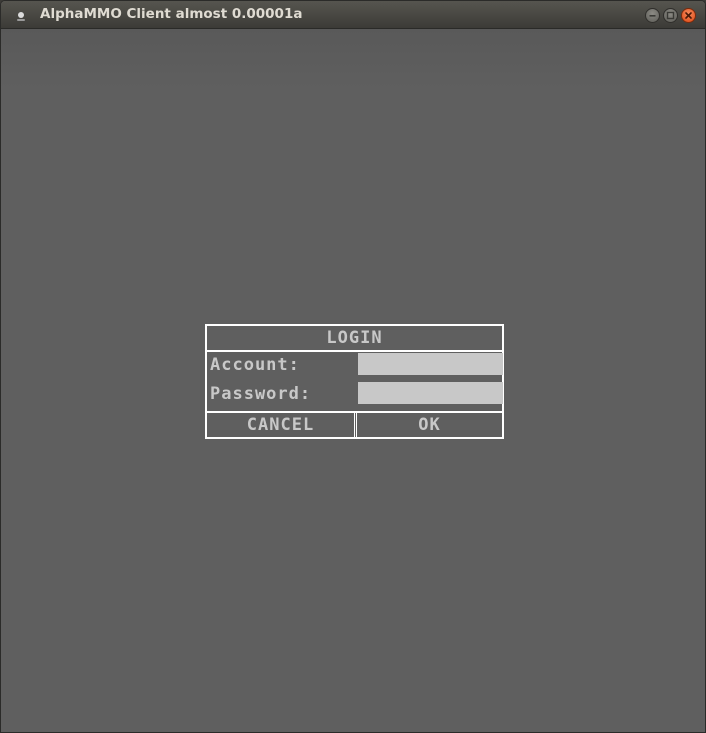 The image size is (706, 733). I want to click on close-button, so click(688, 15).